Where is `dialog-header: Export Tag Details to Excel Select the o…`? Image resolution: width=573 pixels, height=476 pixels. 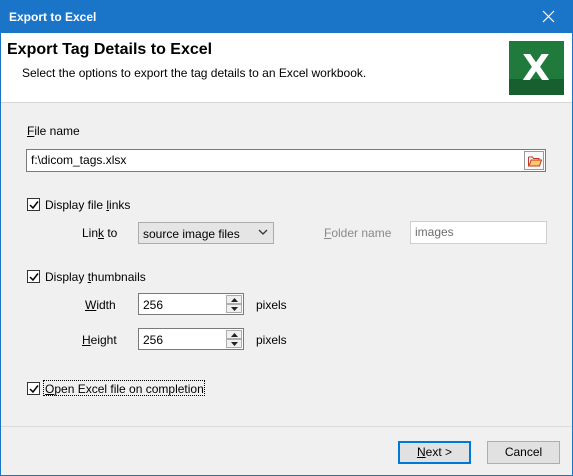 dialog-header: Export Tag Details to Excel Select the o… is located at coordinates (286, 68).